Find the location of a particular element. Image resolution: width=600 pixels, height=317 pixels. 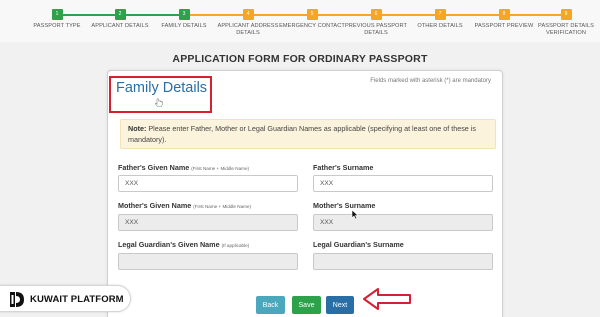

step-number-box: 8 is located at coordinates (504, 14).